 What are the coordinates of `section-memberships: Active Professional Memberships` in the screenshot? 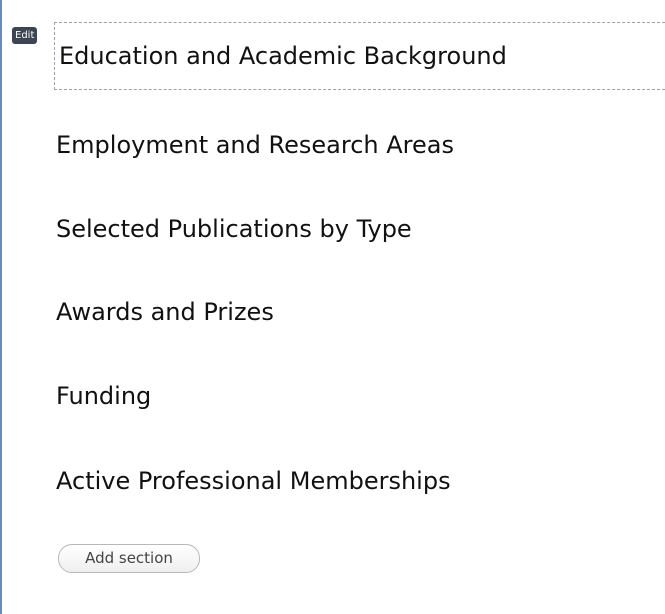 It's located at (360, 481).